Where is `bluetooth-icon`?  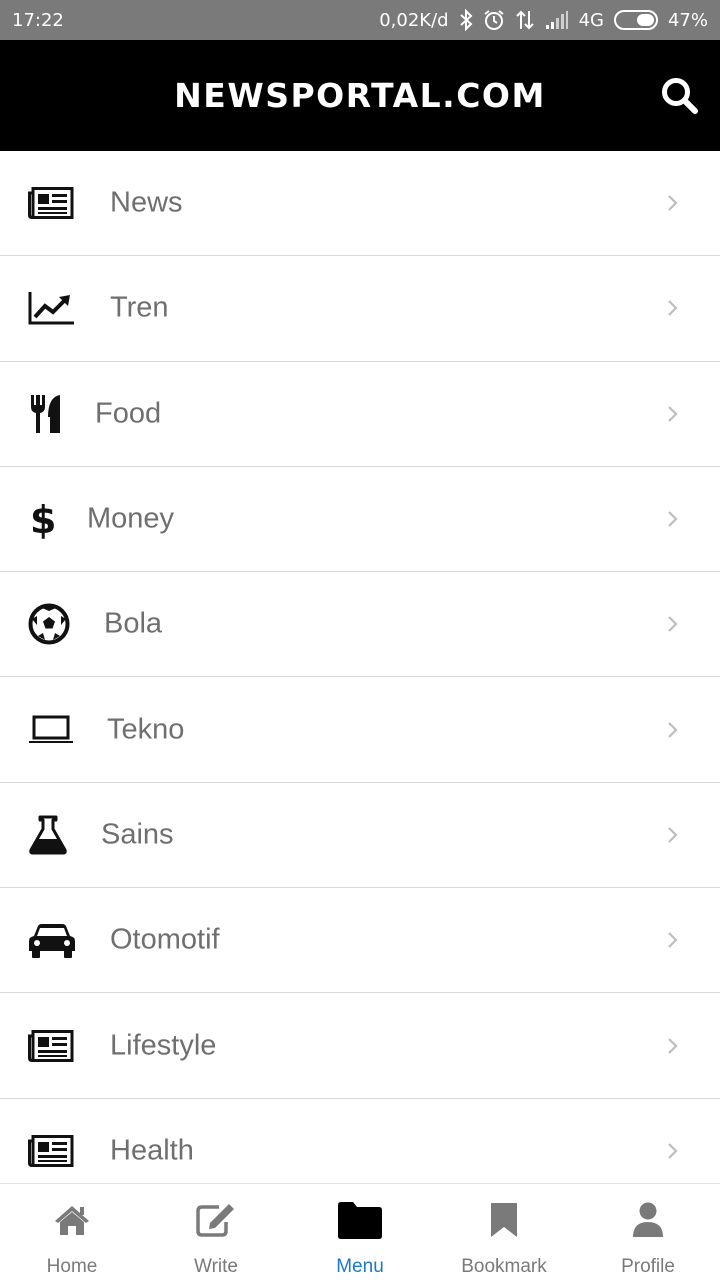
bluetooth-icon is located at coordinates (466, 20).